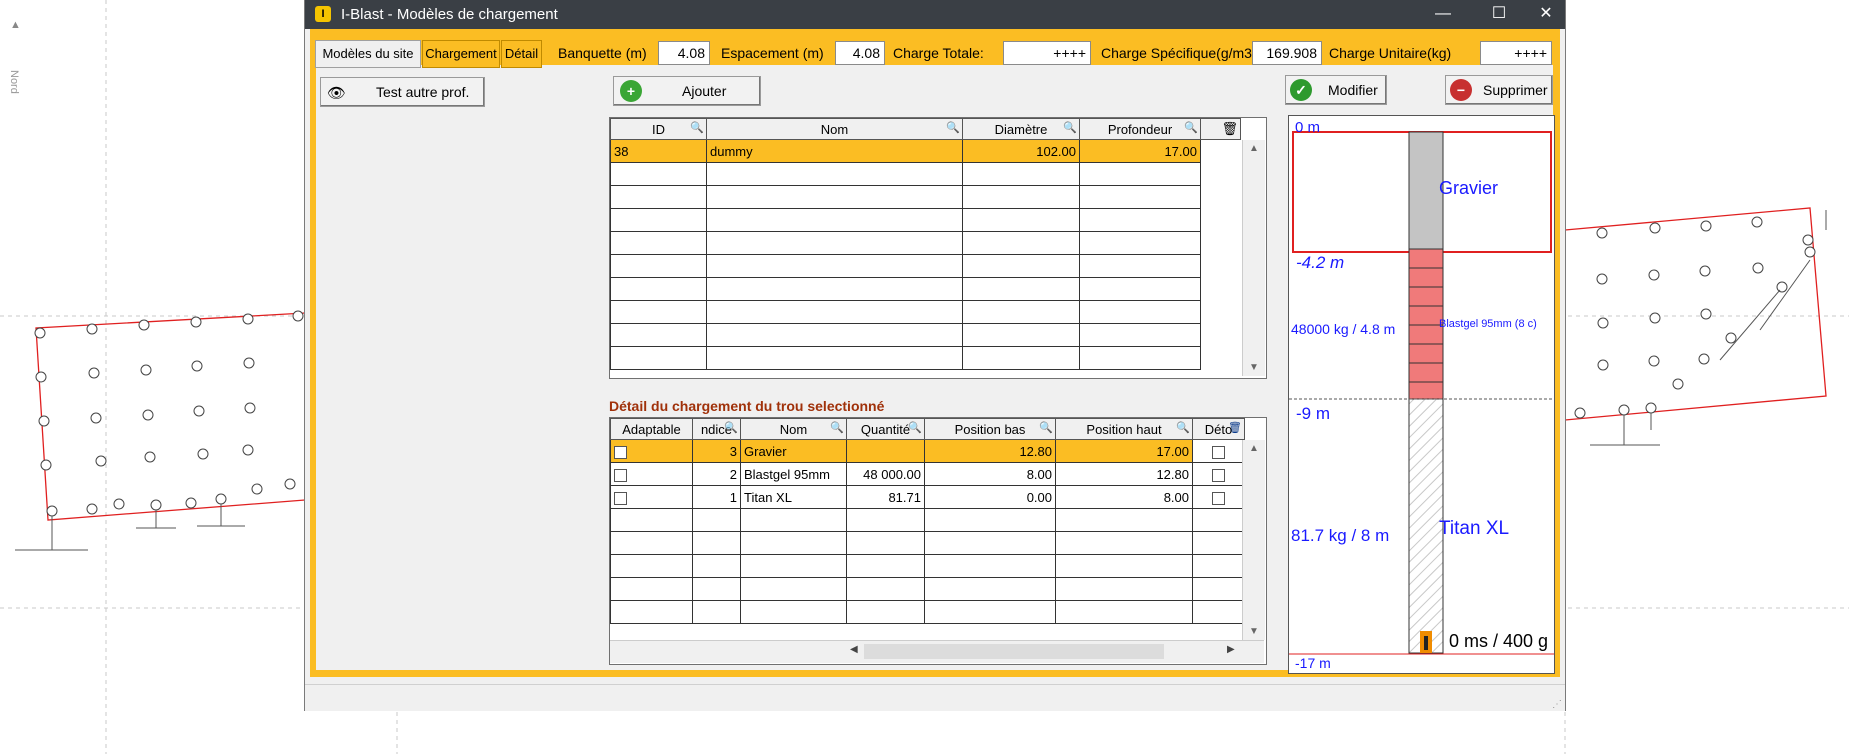 The width and height of the screenshot is (1849, 754). Describe the element at coordinates (1340, 535) in the screenshot. I see `titan-amount: 81.7 kg / 8 m` at that location.